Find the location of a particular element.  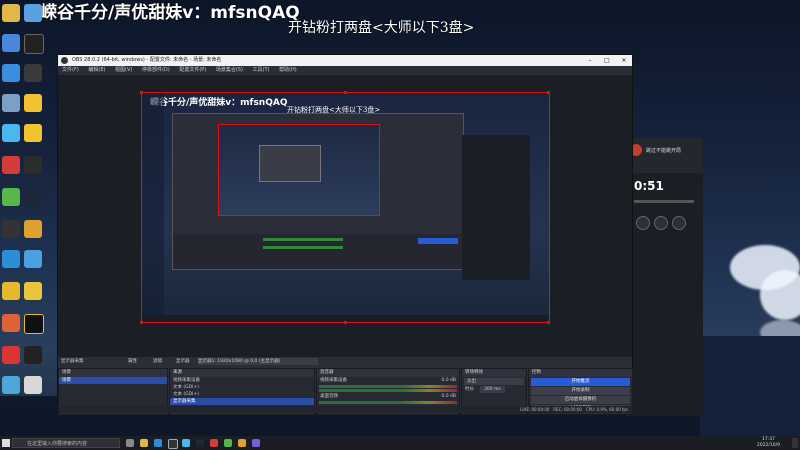

menu-docks: 停靠部件(D) is located at coordinates (156, 70).